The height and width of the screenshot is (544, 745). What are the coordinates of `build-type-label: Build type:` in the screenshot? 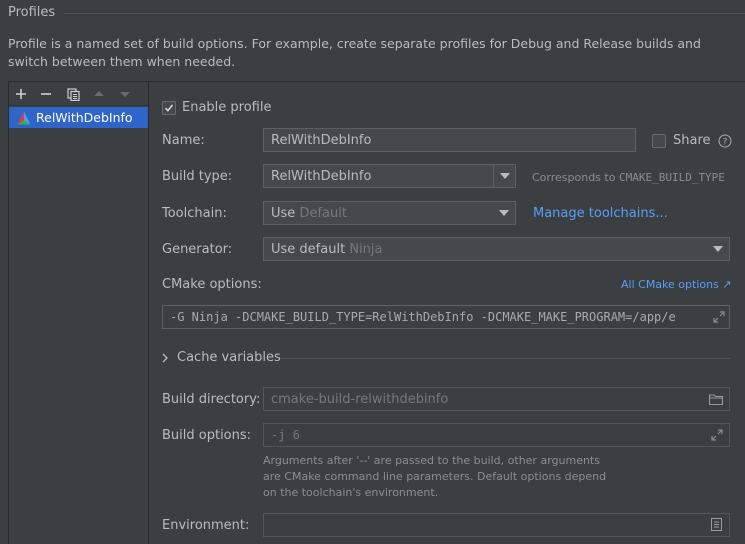 It's located at (197, 176).